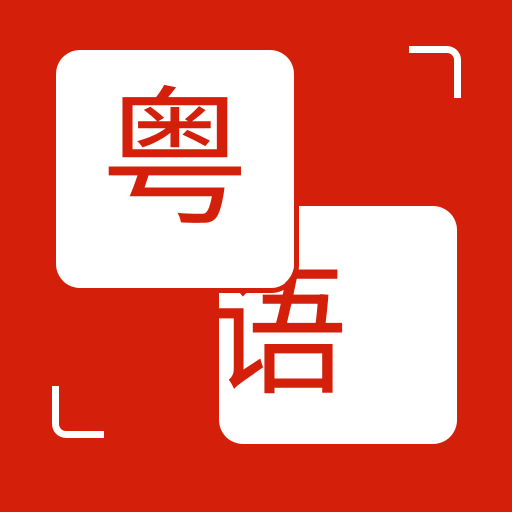  I want to click on corner-bracket-bottom-left-icon, so click(78, 412).